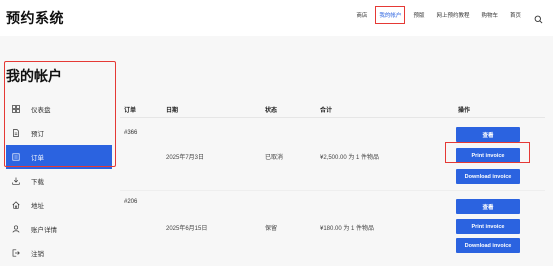 This screenshot has width=553, height=266. I want to click on menu-item-label: 下载, so click(37, 182).